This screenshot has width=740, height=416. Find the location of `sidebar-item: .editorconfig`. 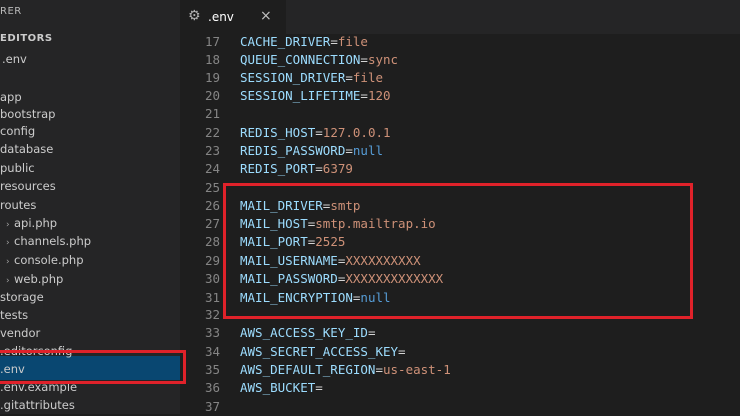

sidebar-item: .editorconfig is located at coordinates (36, 351).